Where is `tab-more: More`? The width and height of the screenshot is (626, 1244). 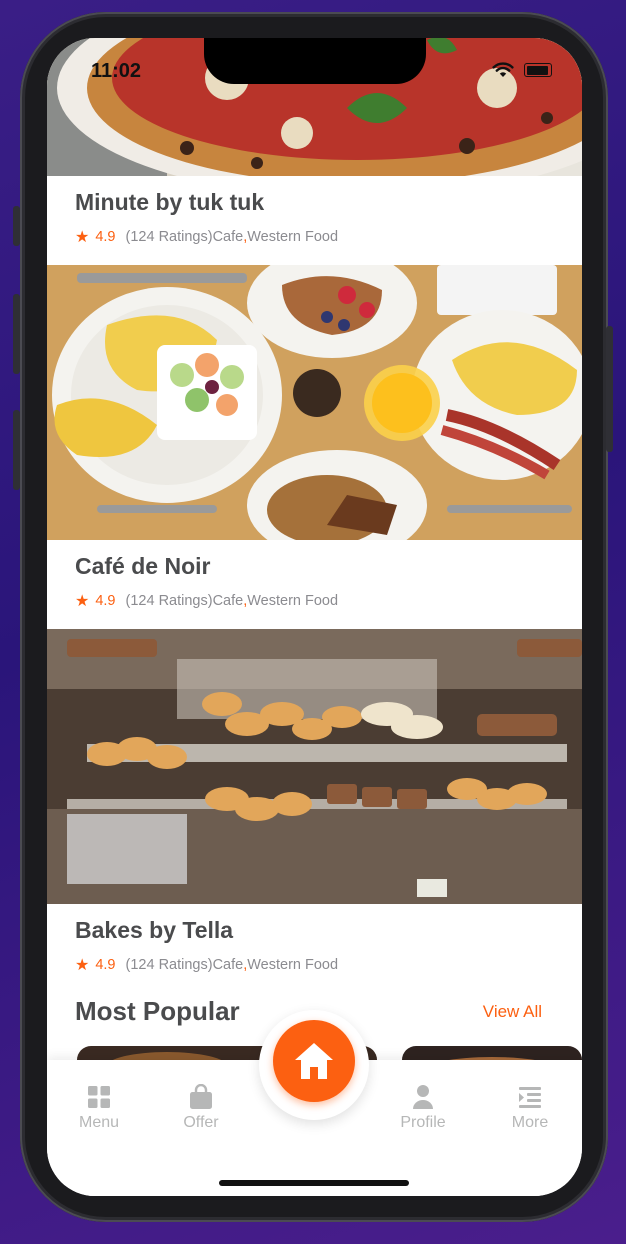 tab-more: More is located at coordinates (530, 1108).